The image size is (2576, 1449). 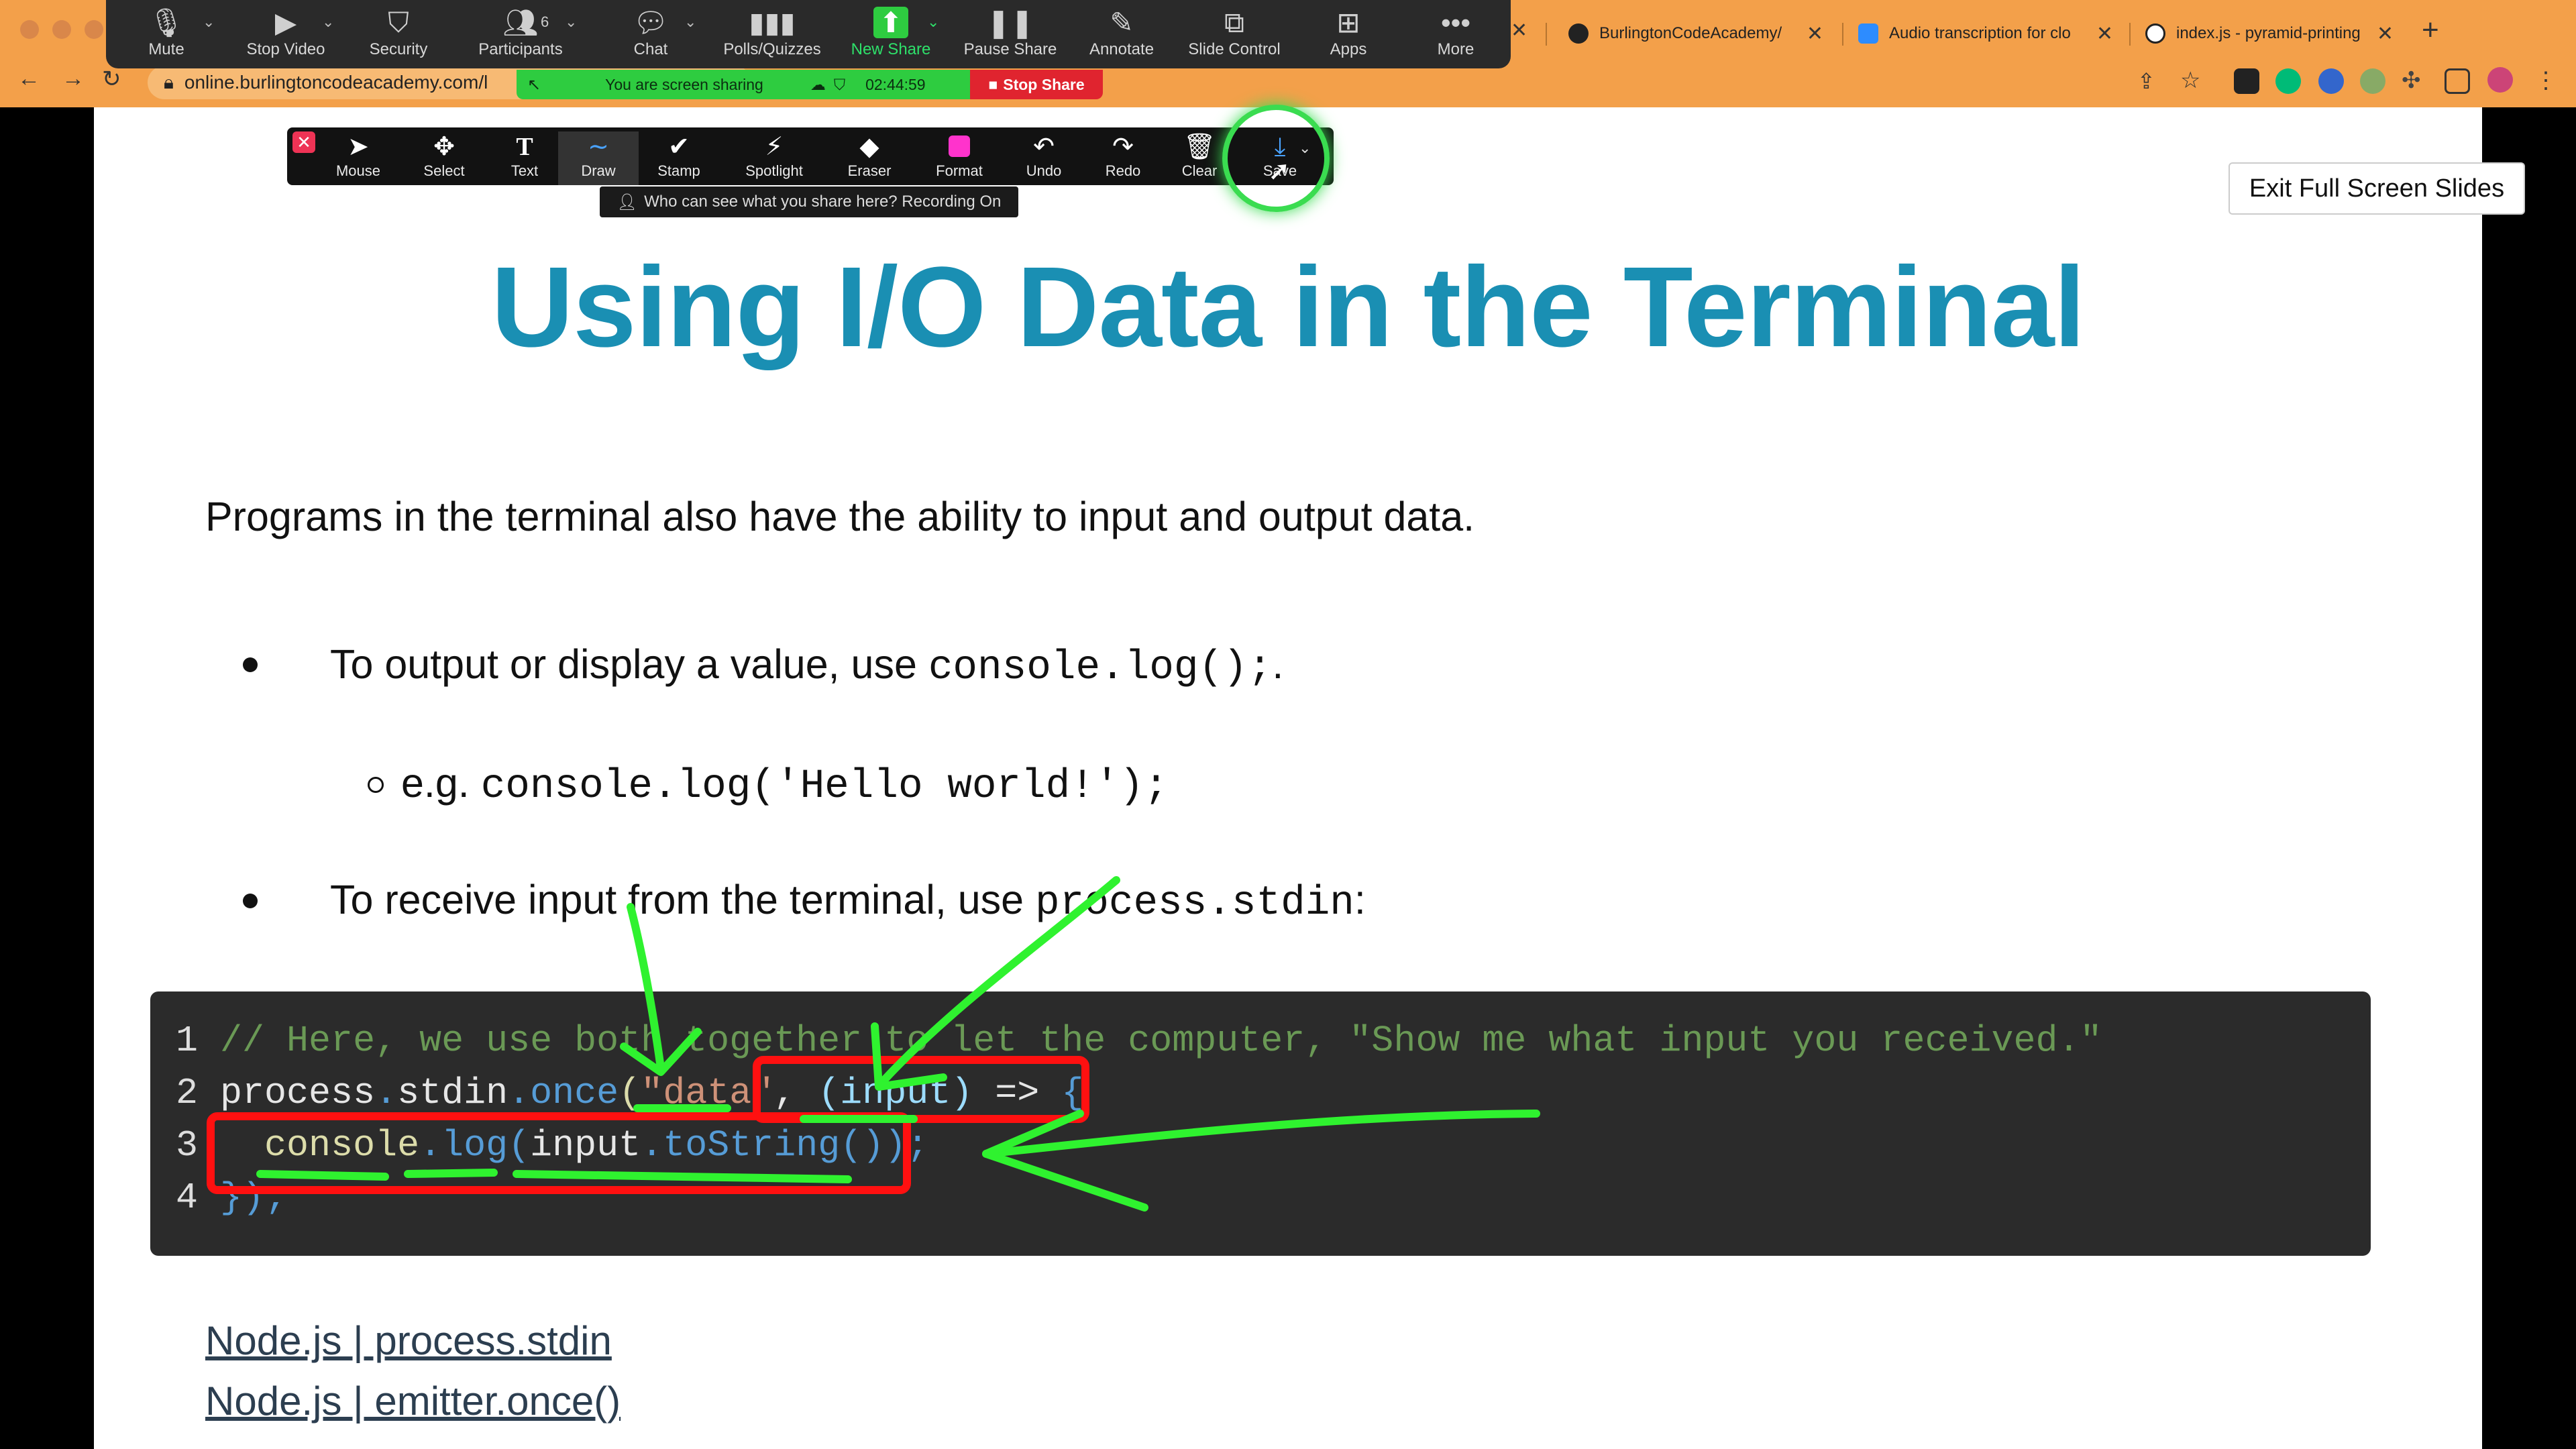 I want to click on text-t-icon: T, so click(x=524, y=147).